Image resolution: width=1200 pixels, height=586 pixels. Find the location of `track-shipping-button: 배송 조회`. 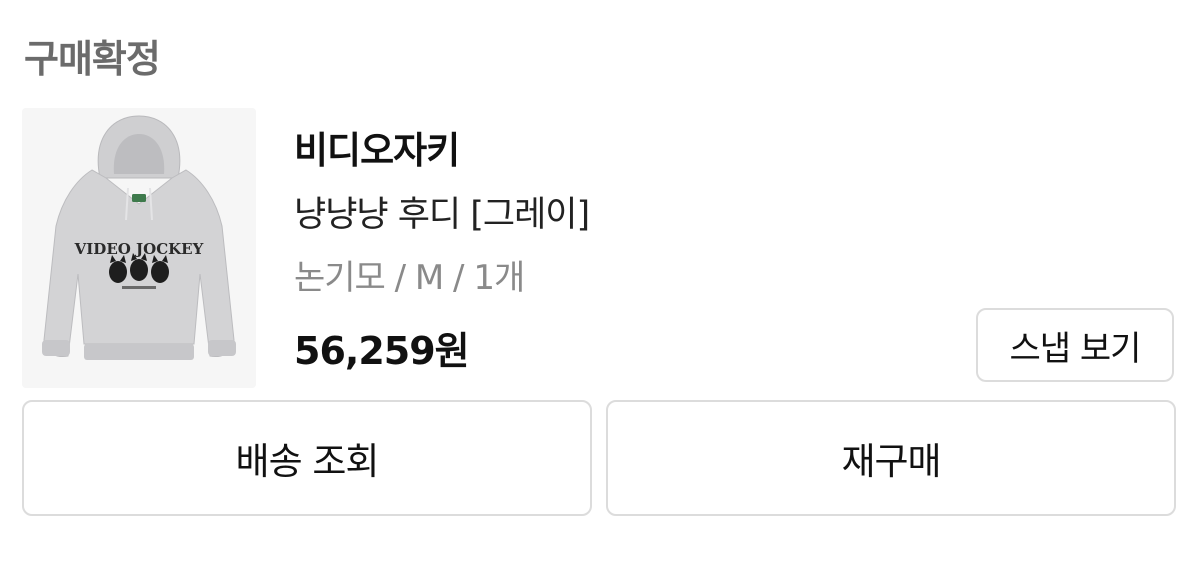

track-shipping-button: 배송 조회 is located at coordinates (307, 458).